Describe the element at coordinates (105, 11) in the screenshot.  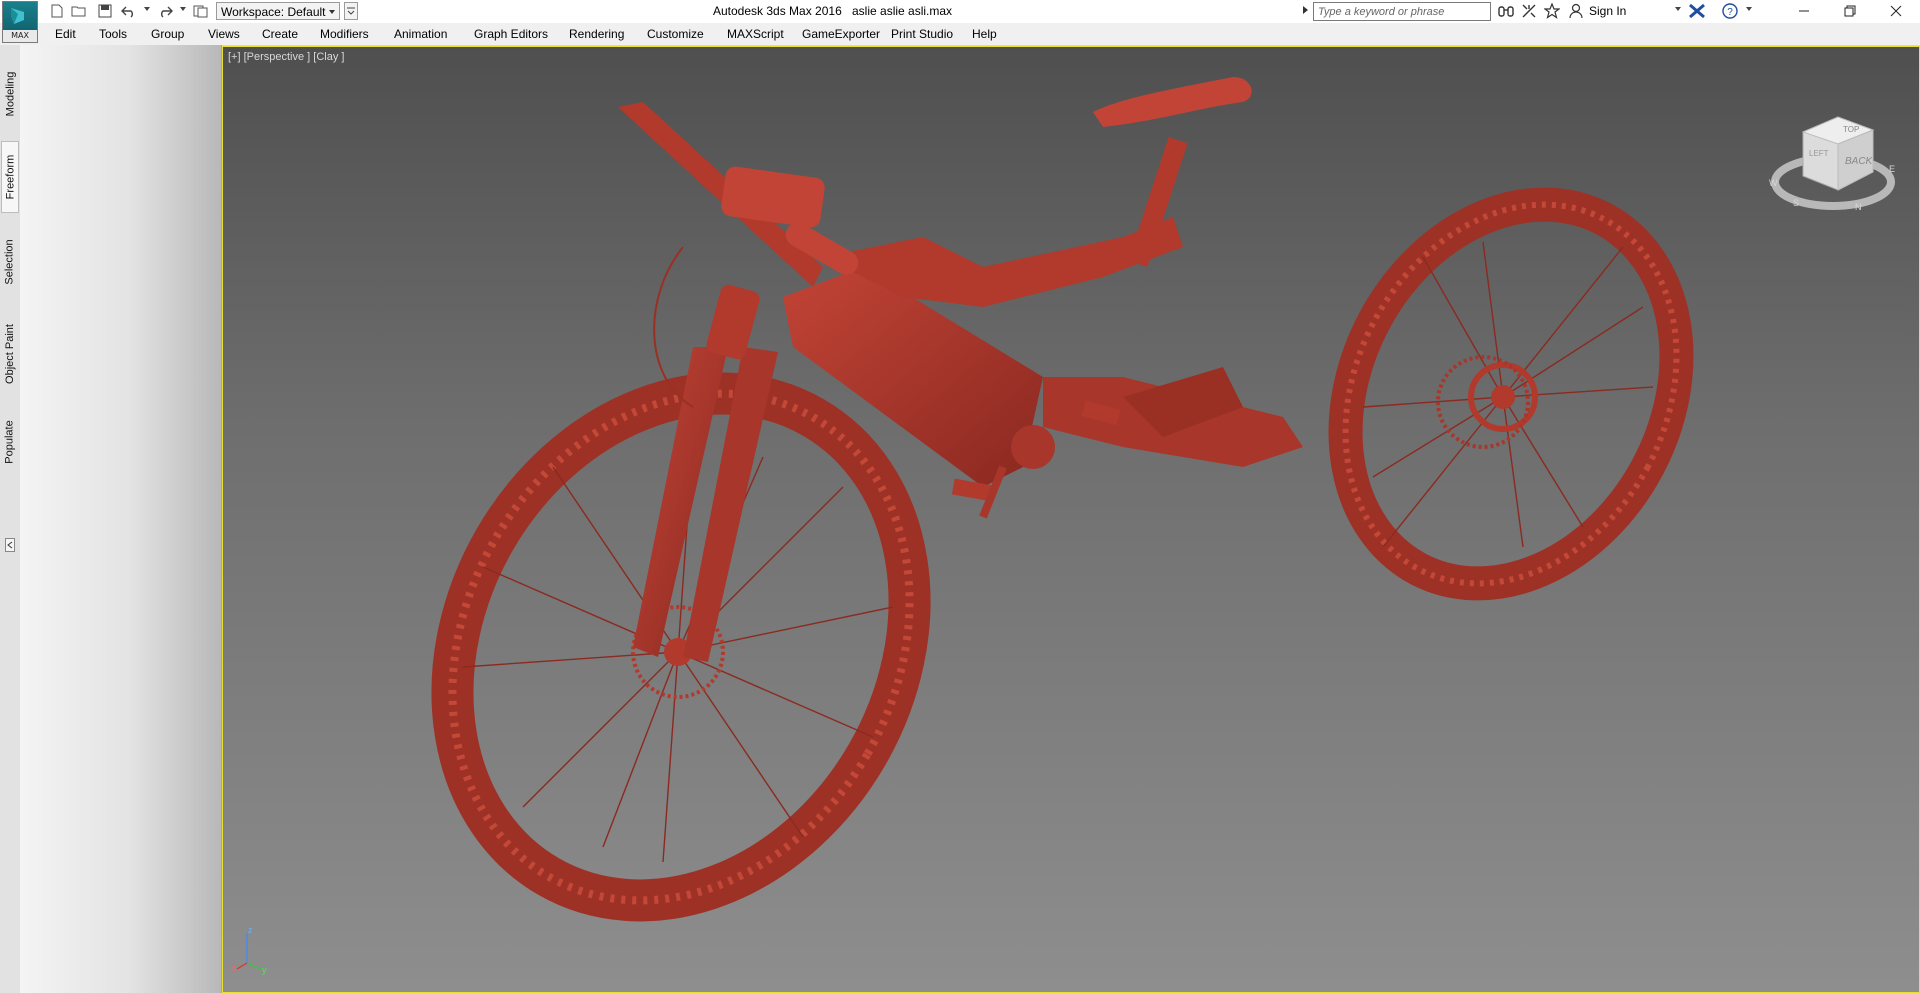
I see `save-icon` at that location.